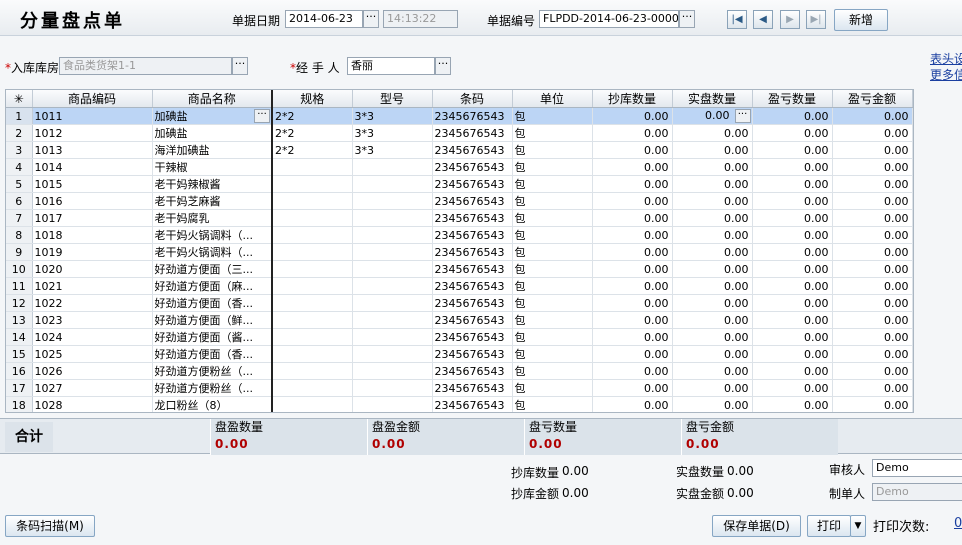 The height and width of the screenshot is (545, 962). What do you see at coordinates (790, 19) in the screenshot?
I see `next-record-button: ▶` at bounding box center [790, 19].